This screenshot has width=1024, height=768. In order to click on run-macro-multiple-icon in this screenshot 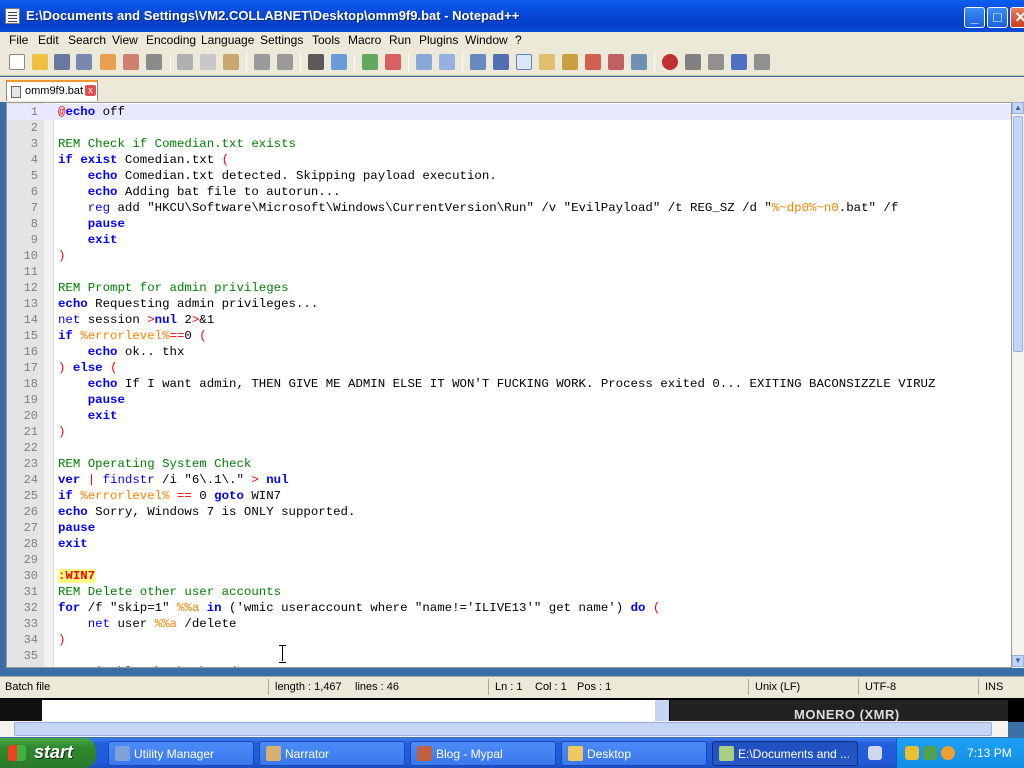, I will do `click(739, 62)`.